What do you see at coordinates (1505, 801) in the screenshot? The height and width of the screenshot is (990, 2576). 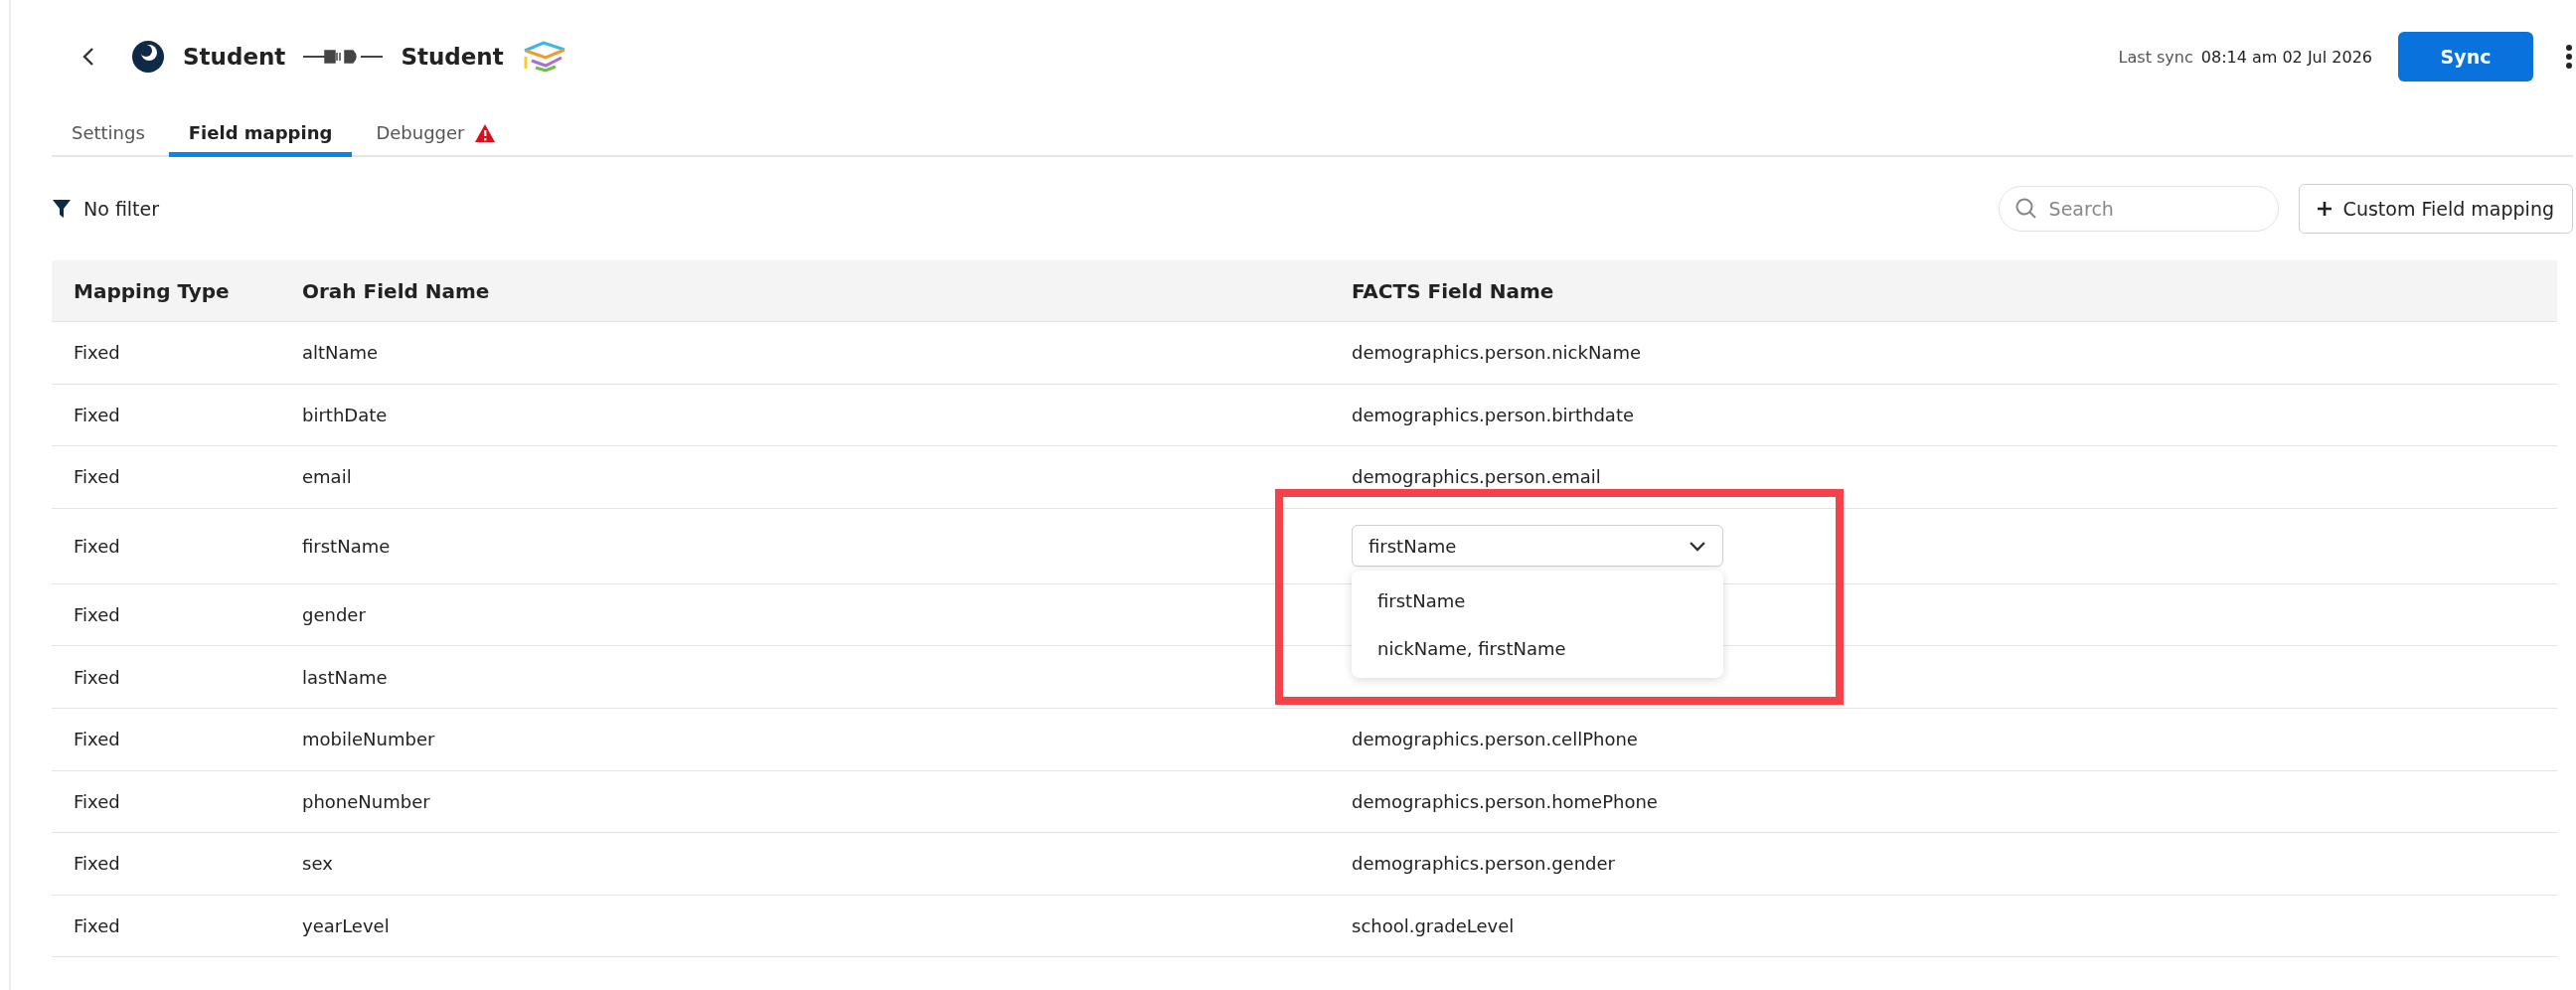 I see `table-cell-text: demographics.person.homePhone` at bounding box center [1505, 801].